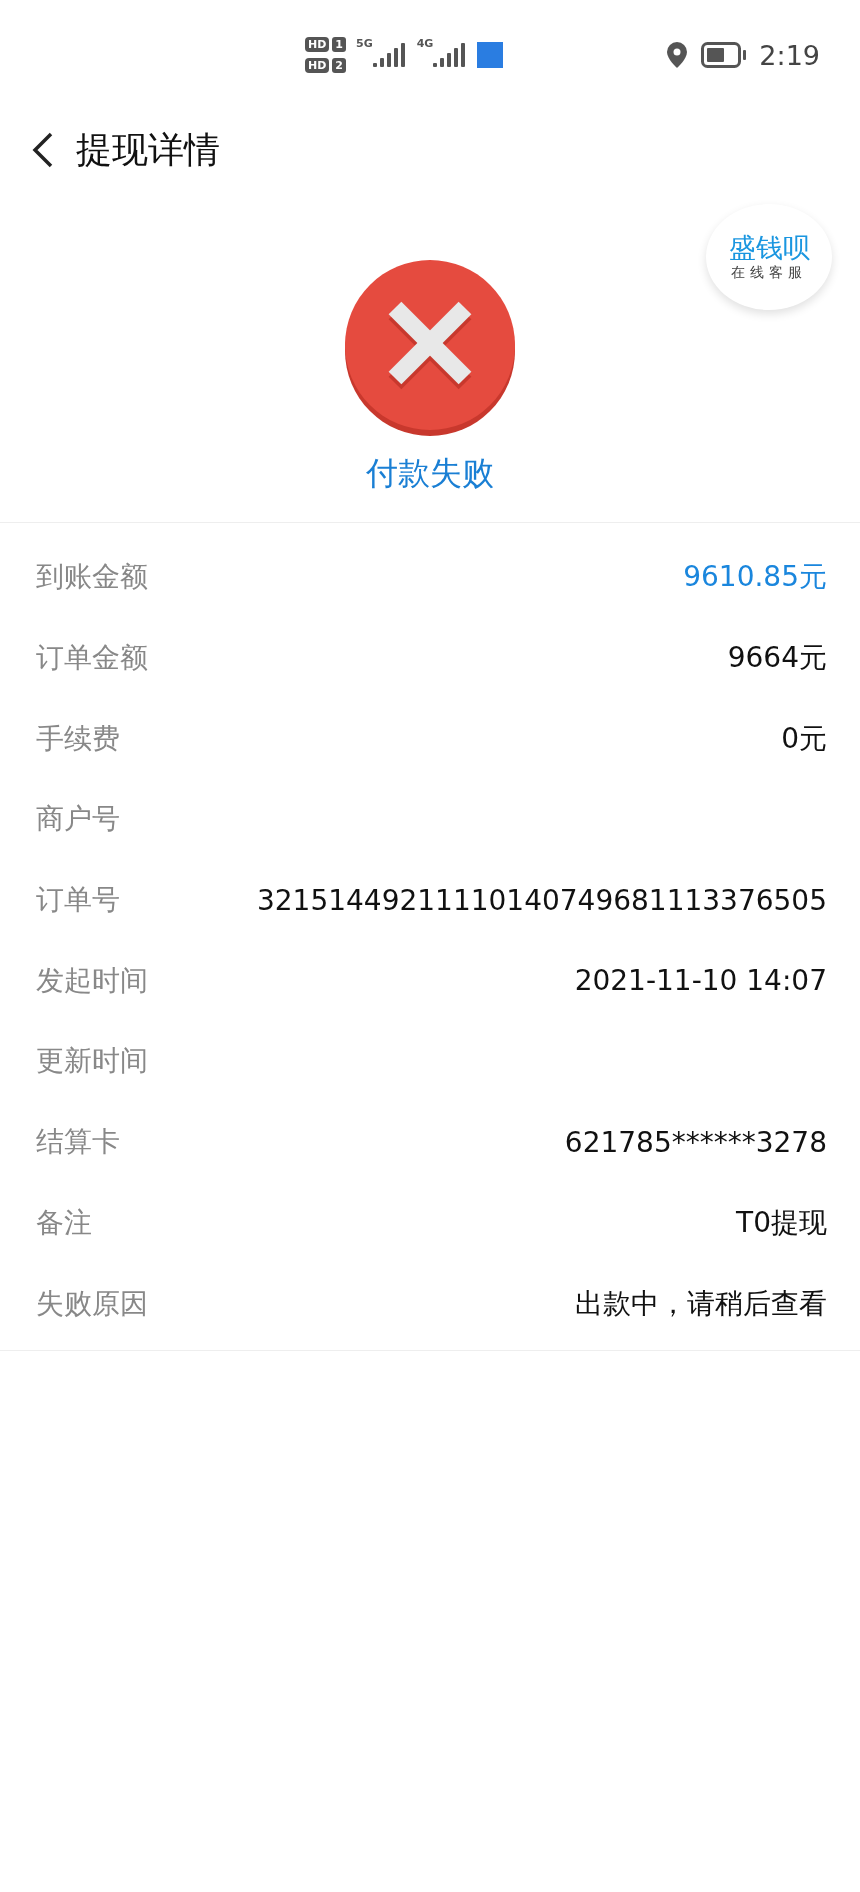 The width and height of the screenshot is (860, 1892). What do you see at coordinates (92, 577) in the screenshot?
I see `detail-label: 到账金额` at bounding box center [92, 577].